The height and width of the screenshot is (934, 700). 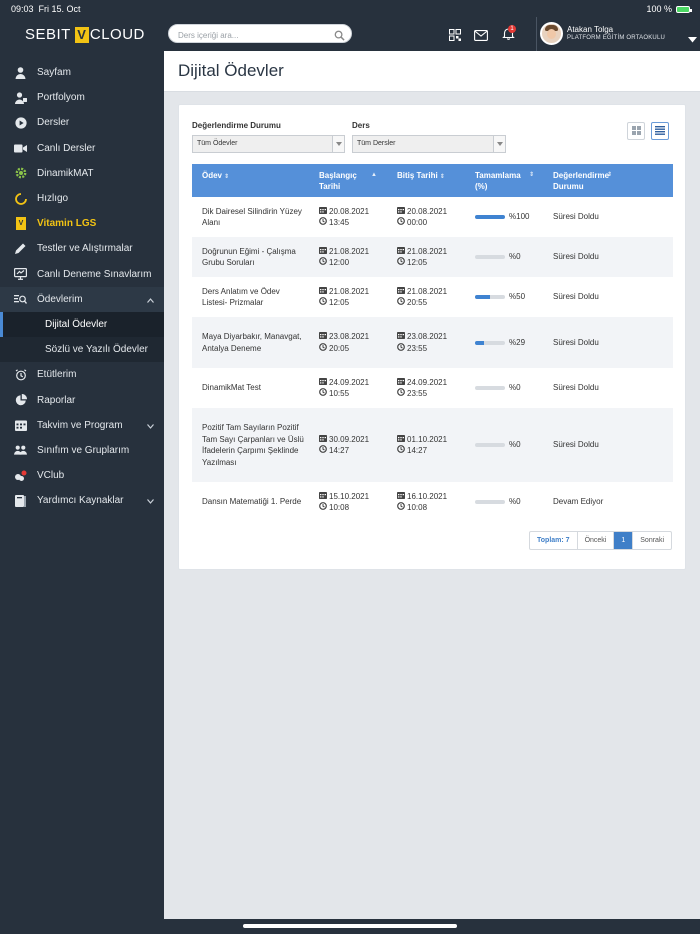 What do you see at coordinates (350, 926) in the screenshot?
I see `home-indicator` at bounding box center [350, 926].